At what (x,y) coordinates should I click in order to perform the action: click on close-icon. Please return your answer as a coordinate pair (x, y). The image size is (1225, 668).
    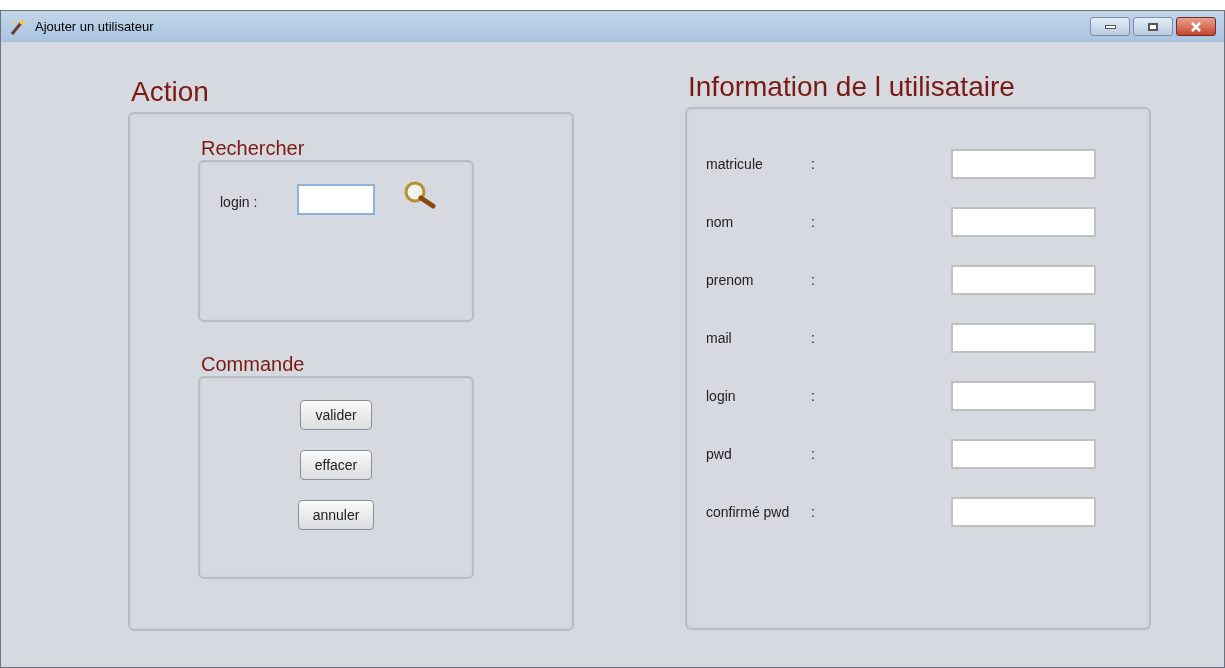
    Looking at the image, I should click on (1196, 26).